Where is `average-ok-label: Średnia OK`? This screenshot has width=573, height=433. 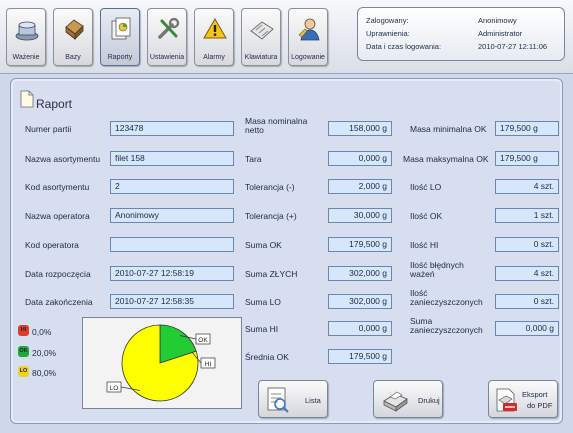 average-ok-label: Średnia OK is located at coordinates (267, 357).